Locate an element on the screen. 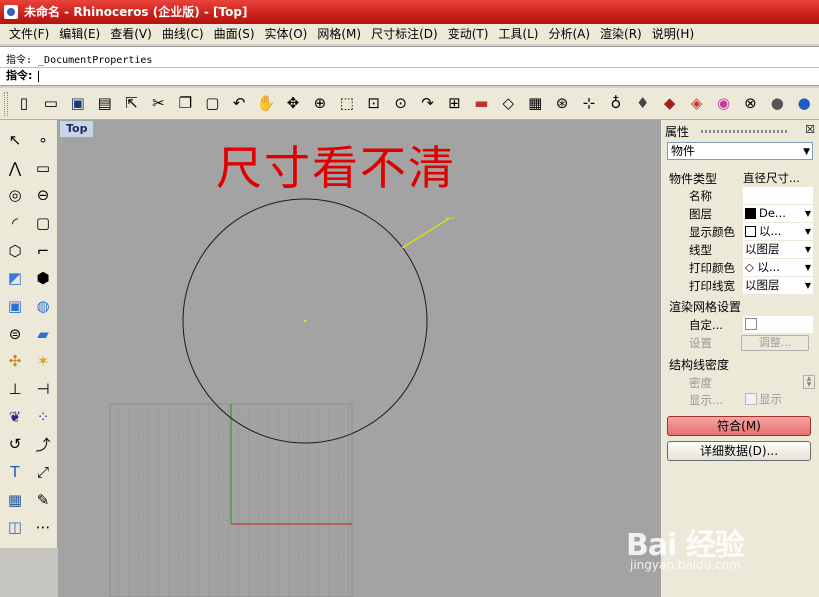 The width and height of the screenshot is (819, 597). move-edit-tool: ✎ is located at coordinates (43, 500).